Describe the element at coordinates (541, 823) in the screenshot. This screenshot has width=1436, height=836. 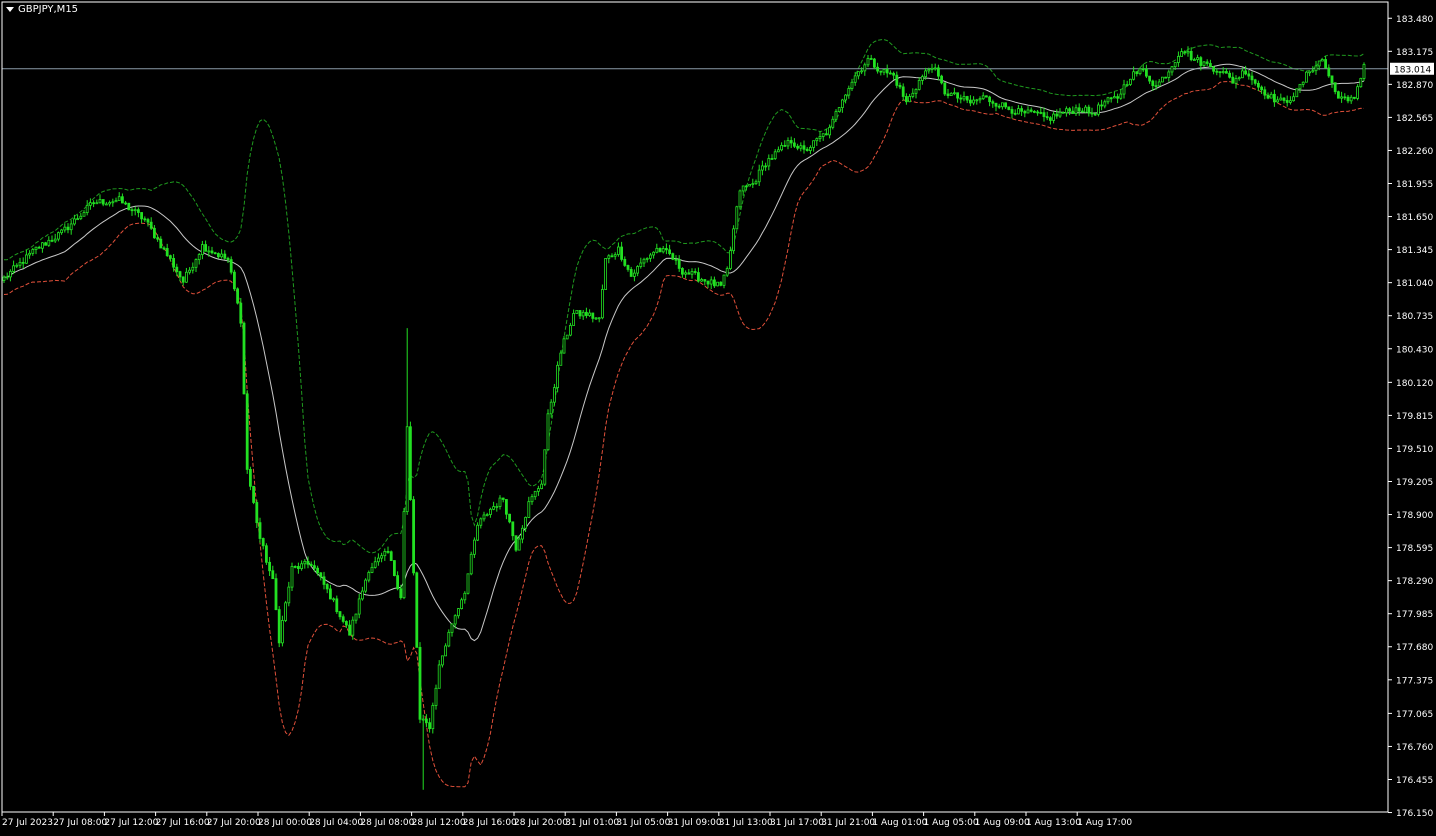
I see `x-tick-label: 28 Jul 20:00` at that location.